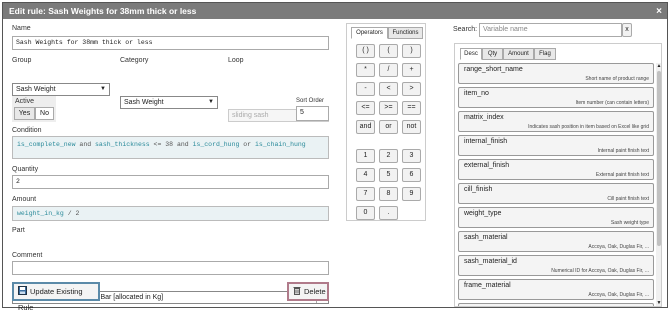 The image size is (670, 310). What do you see at coordinates (388, 108) in the screenshot?
I see `operator-button: >=` at bounding box center [388, 108].